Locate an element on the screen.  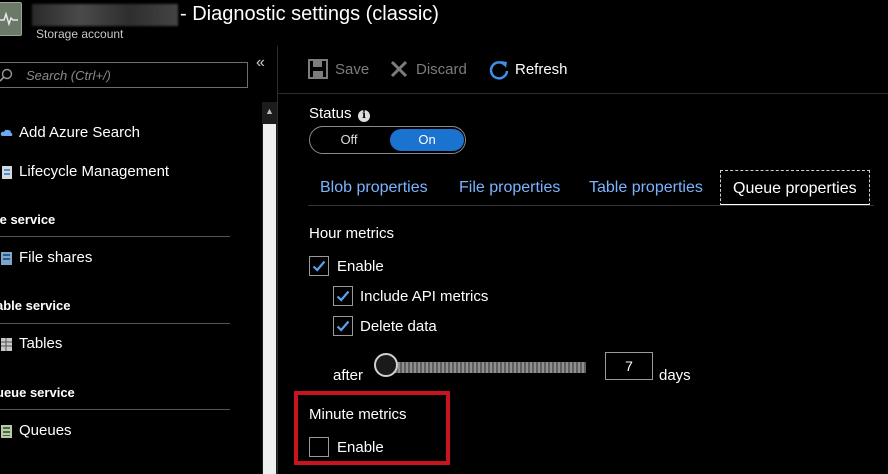
tab-table-properties: Table properties is located at coordinates (646, 188).